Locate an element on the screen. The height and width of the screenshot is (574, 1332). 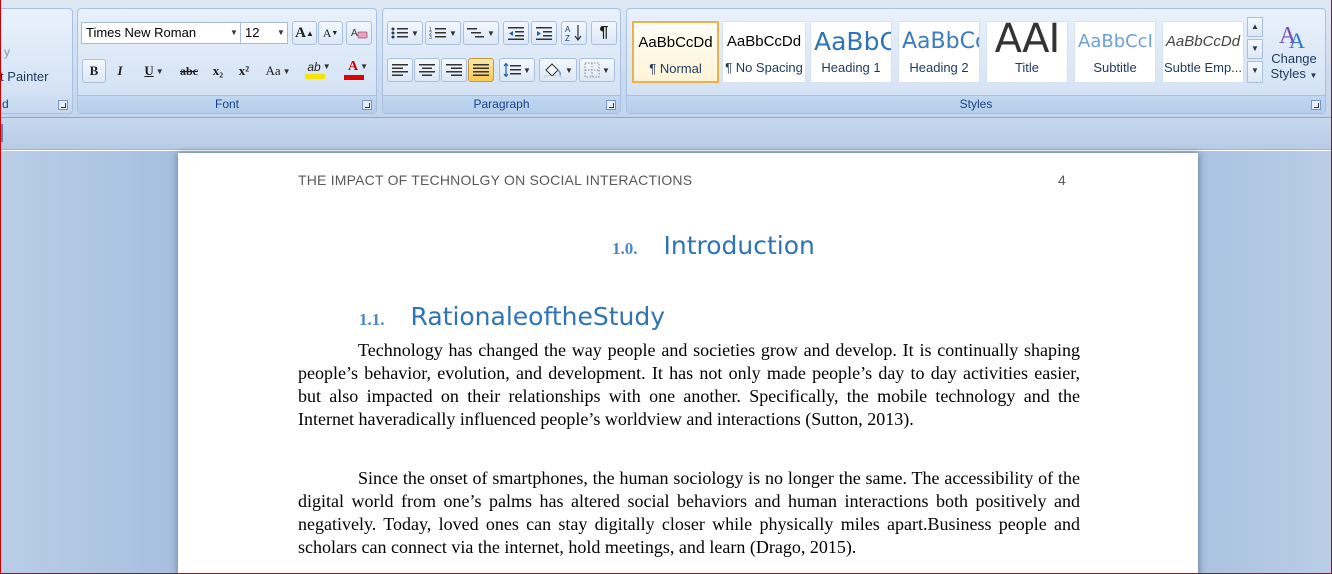
superscript-button: x² is located at coordinates (244, 71).